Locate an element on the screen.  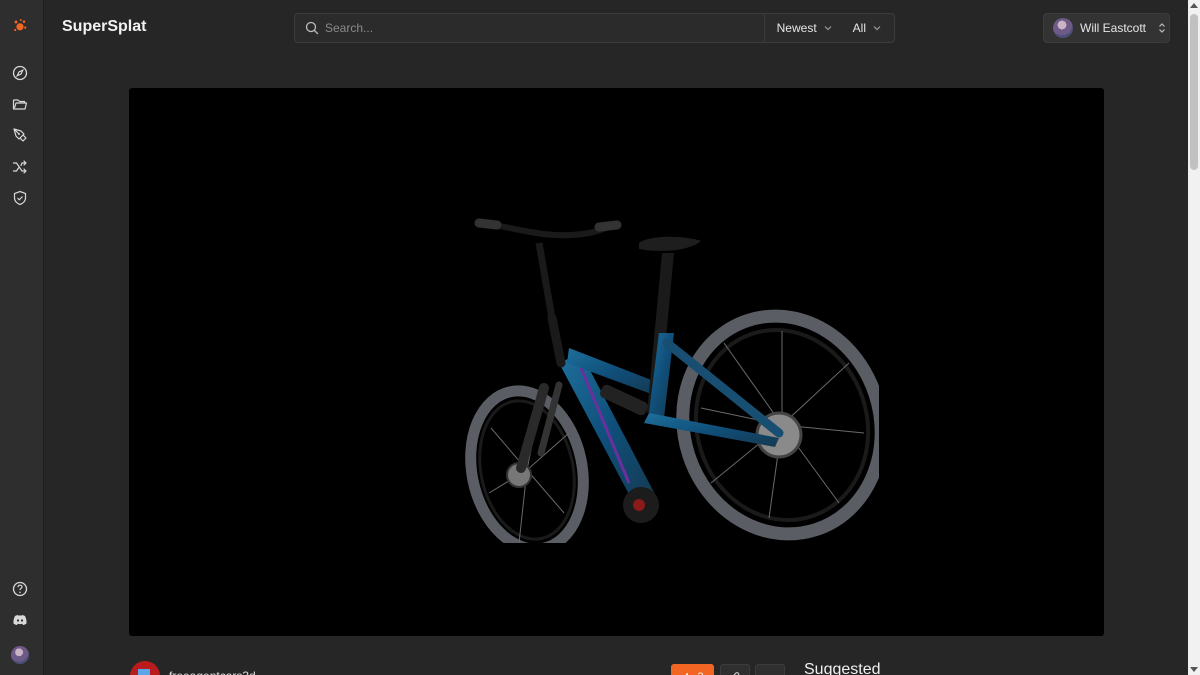
creator-name: freeagentcars3d is located at coordinates (212, 672).